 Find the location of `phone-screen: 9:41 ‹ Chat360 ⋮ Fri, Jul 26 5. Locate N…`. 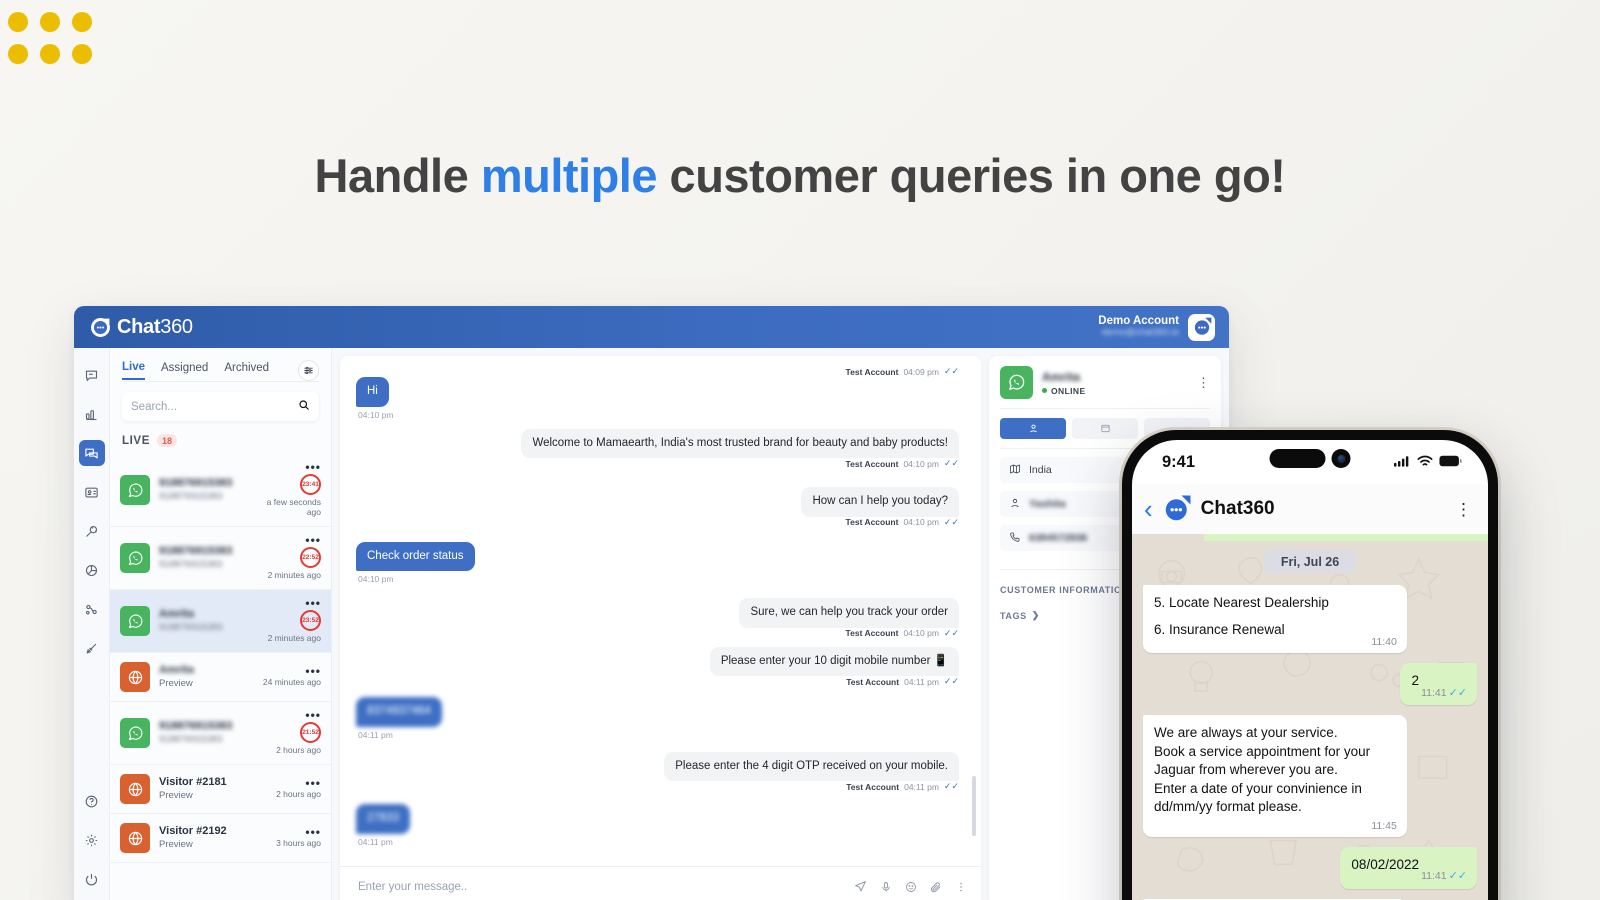

phone-screen: 9:41 ‹ Chat360 ⋮ Fri, Jul 26 5. Locate N… is located at coordinates (1310, 670).